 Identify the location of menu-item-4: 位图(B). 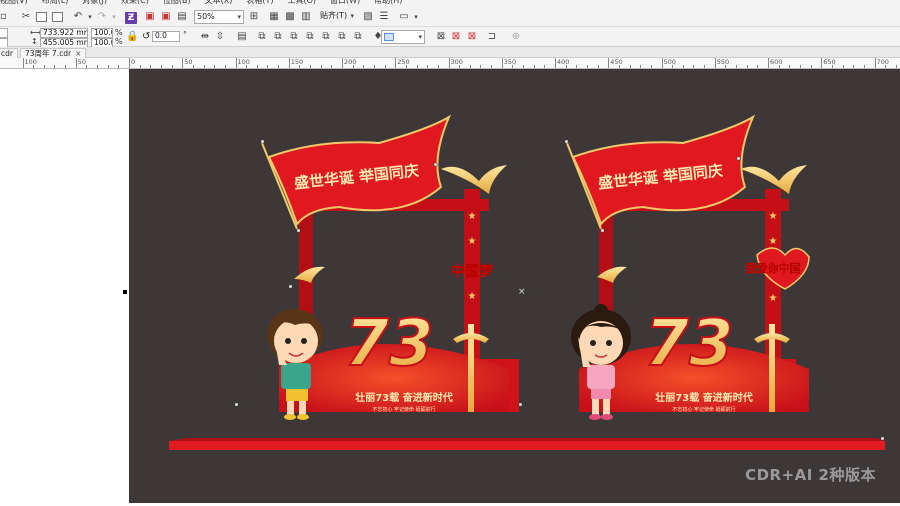
(177, 4).